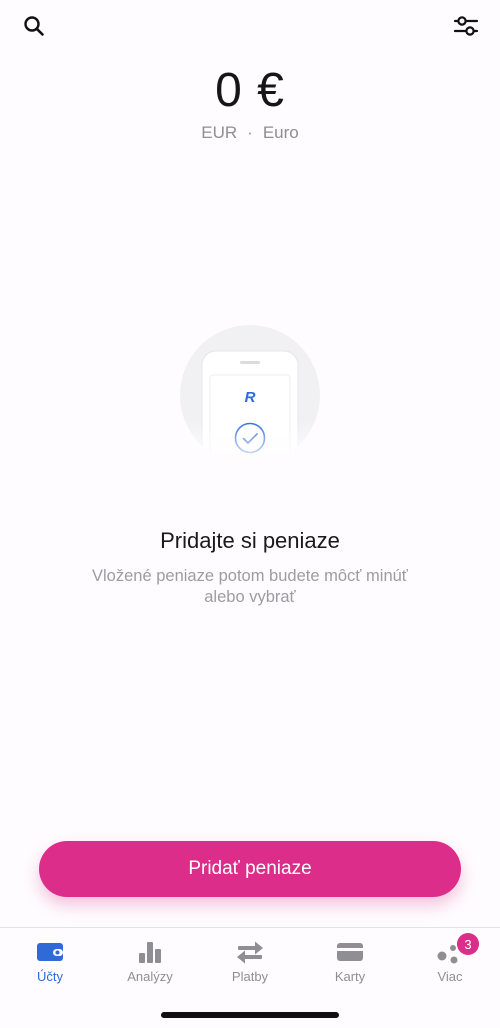 This screenshot has width=500, height=1028. What do you see at coordinates (150, 976) in the screenshot?
I see `tab-label: Analýzy` at bounding box center [150, 976].